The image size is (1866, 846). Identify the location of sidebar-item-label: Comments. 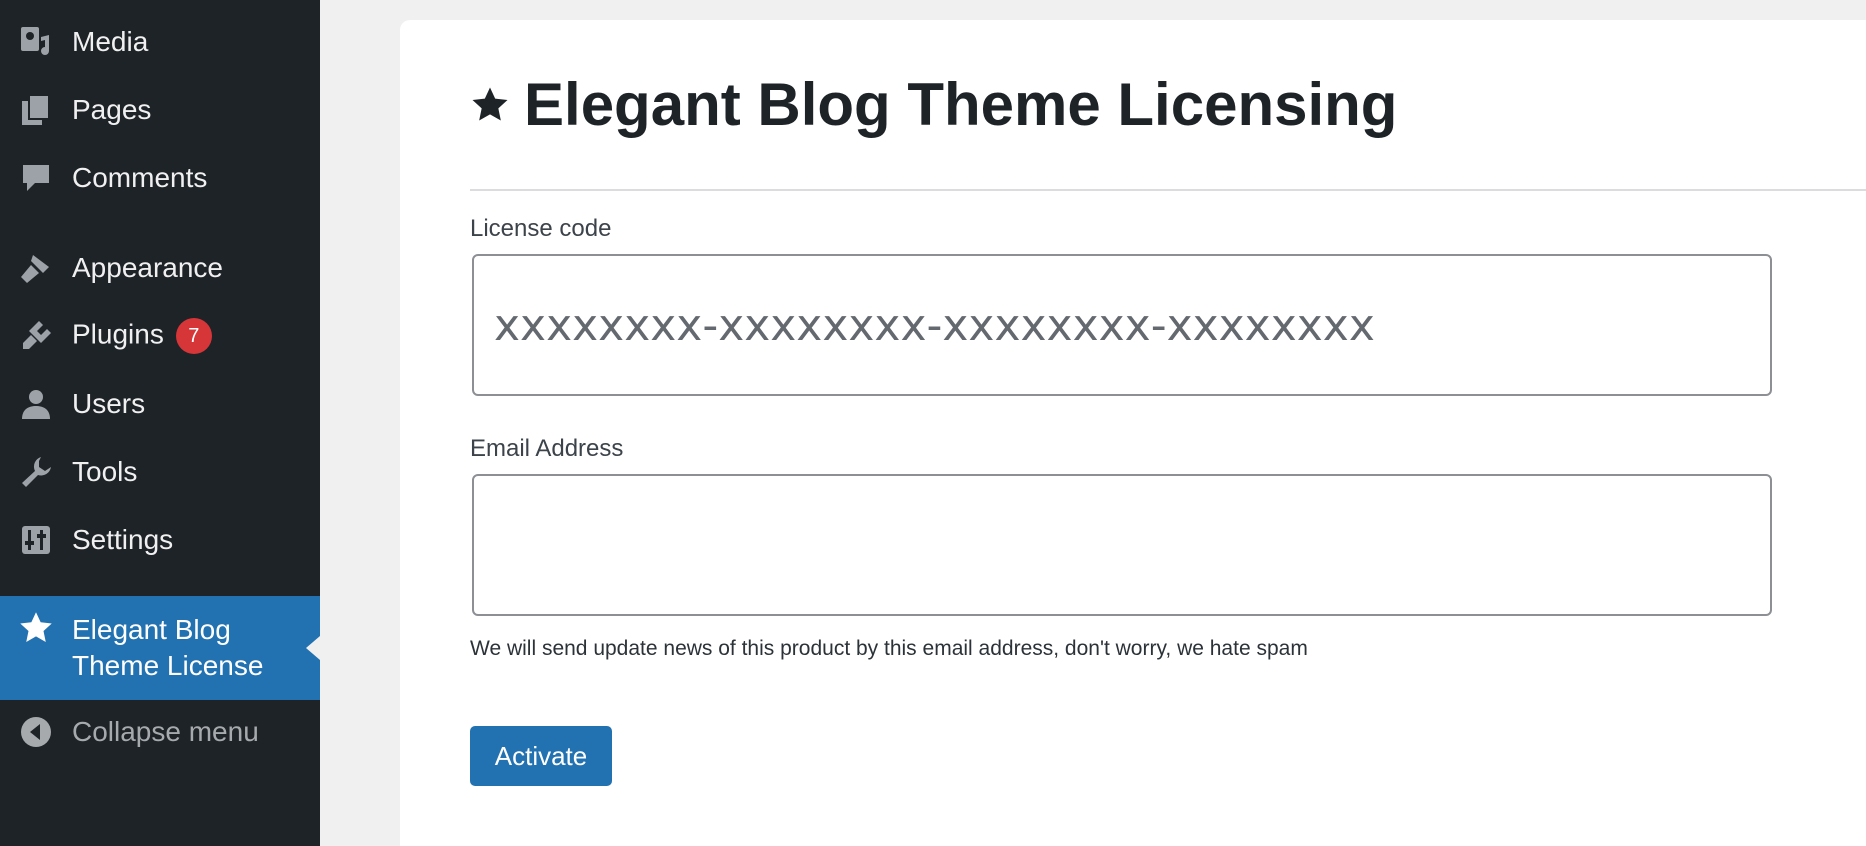
(140, 177).